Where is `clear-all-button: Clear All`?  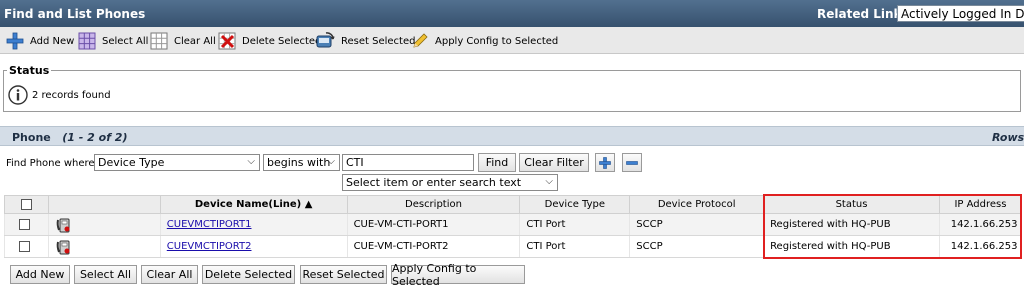
clear-all-button: Clear All is located at coordinates (183, 41).